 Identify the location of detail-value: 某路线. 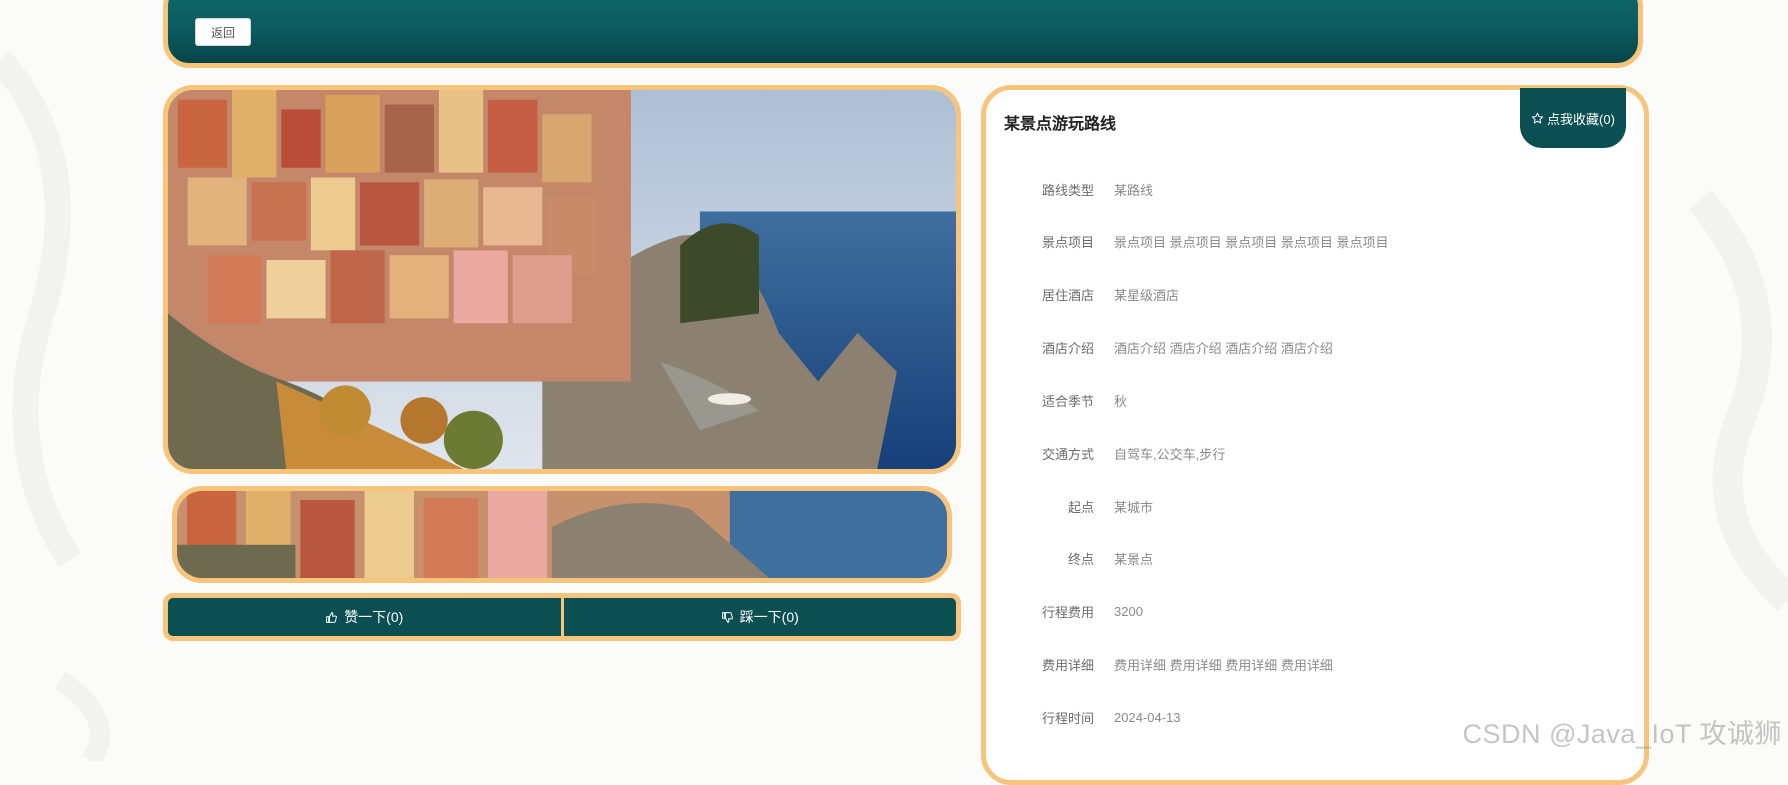
(1134, 190).